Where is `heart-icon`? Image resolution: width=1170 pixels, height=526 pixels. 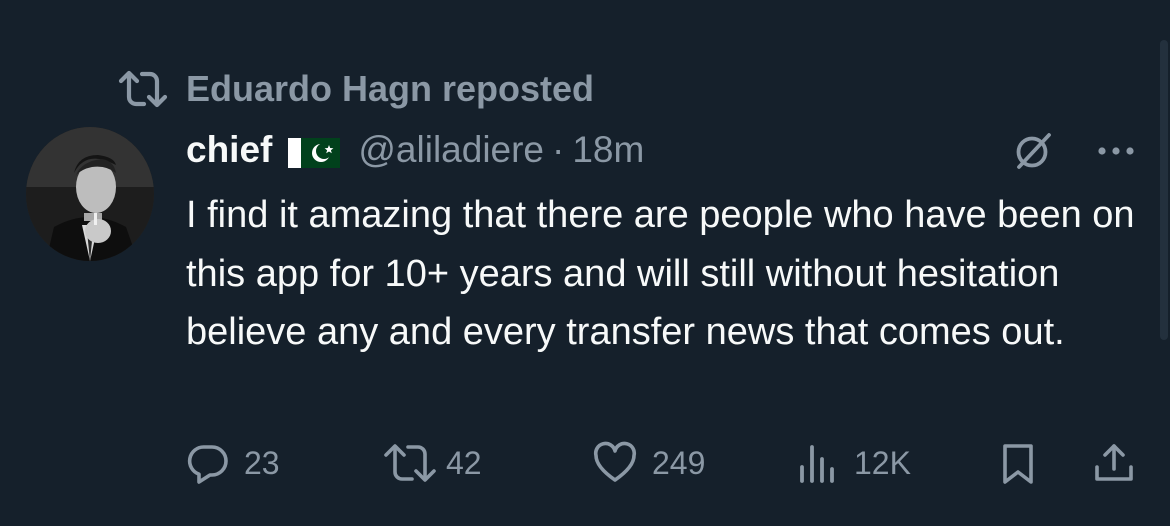 heart-icon is located at coordinates (615, 463).